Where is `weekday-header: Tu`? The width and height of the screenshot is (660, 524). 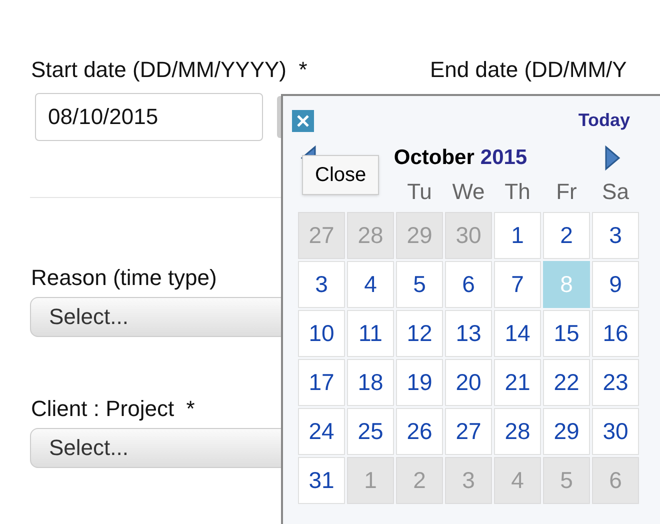
weekday-header: Tu is located at coordinates (419, 192).